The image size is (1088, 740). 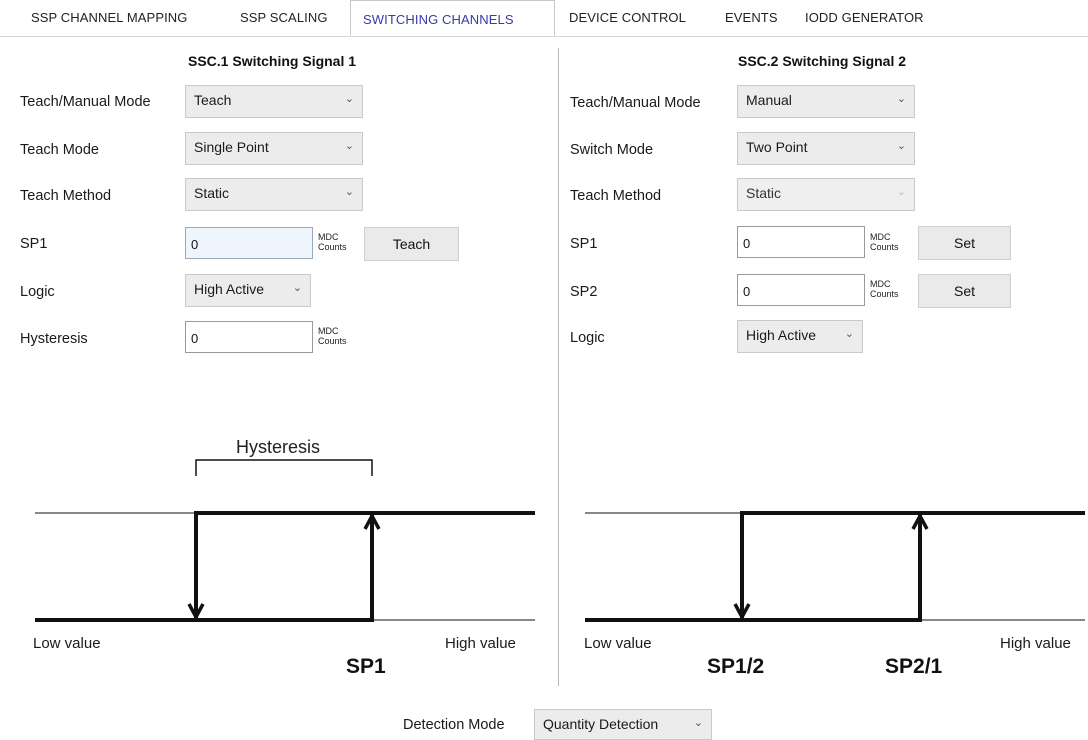 I want to click on right-window-diagram, so click(x=835, y=566).